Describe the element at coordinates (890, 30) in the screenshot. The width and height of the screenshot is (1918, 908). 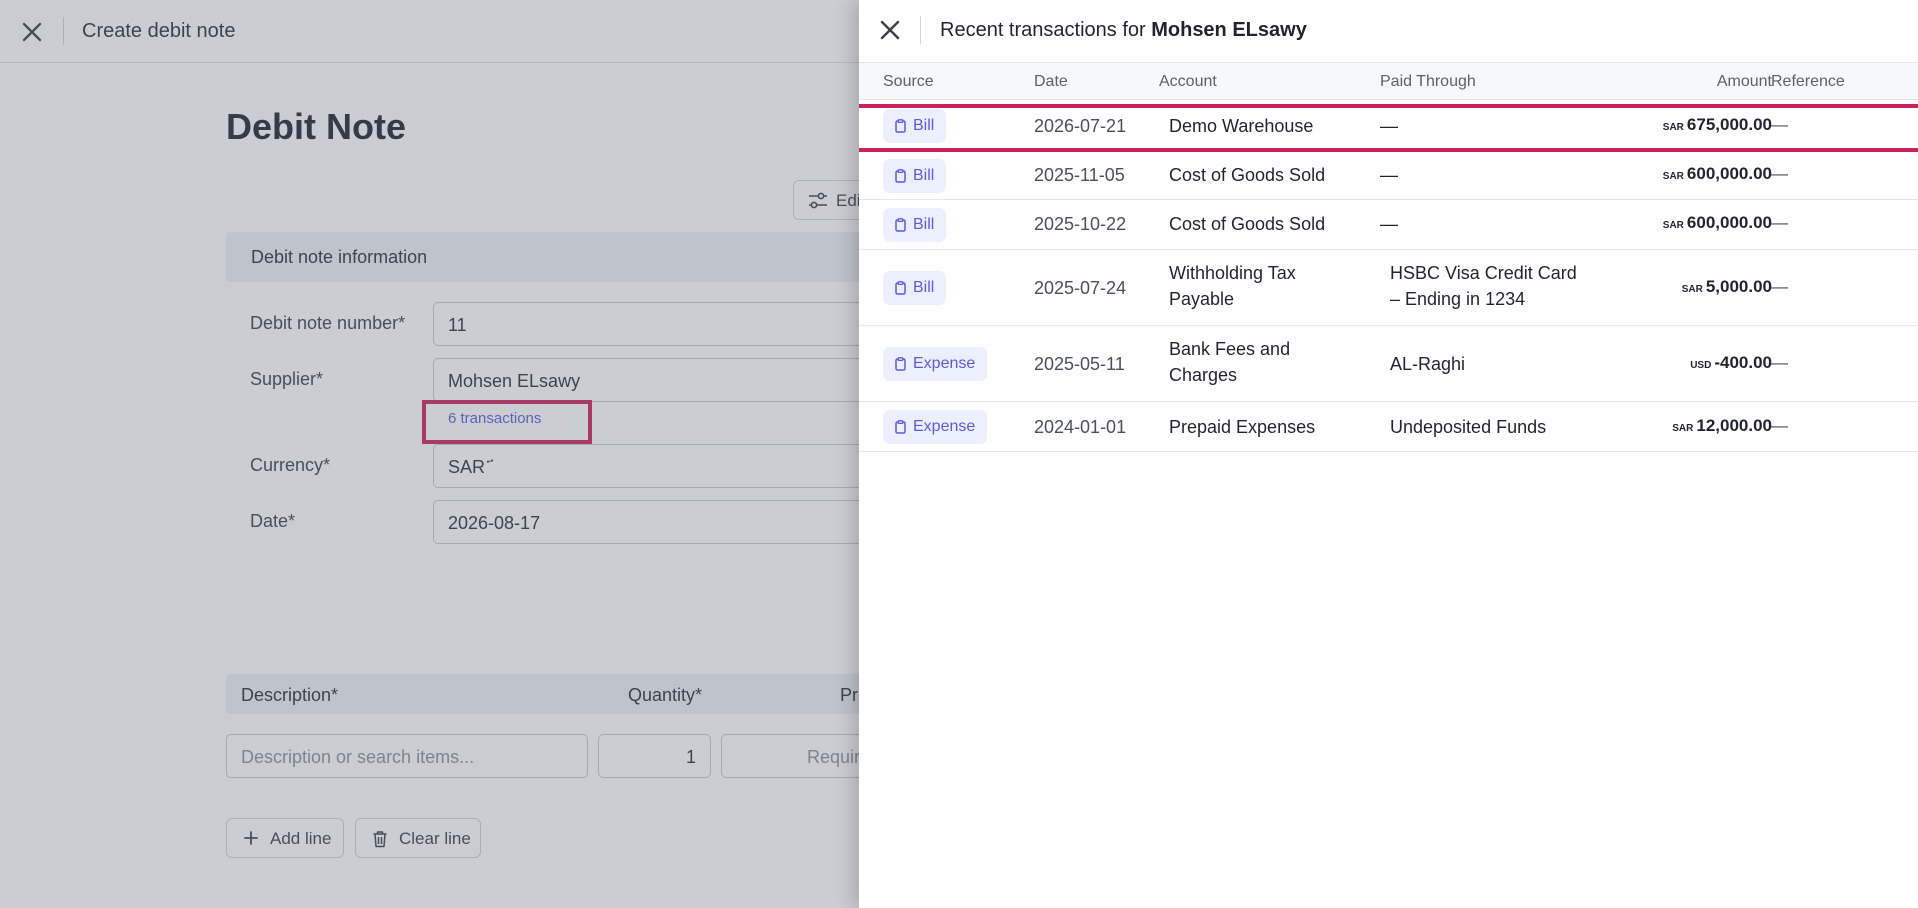
I see `close-icon` at that location.